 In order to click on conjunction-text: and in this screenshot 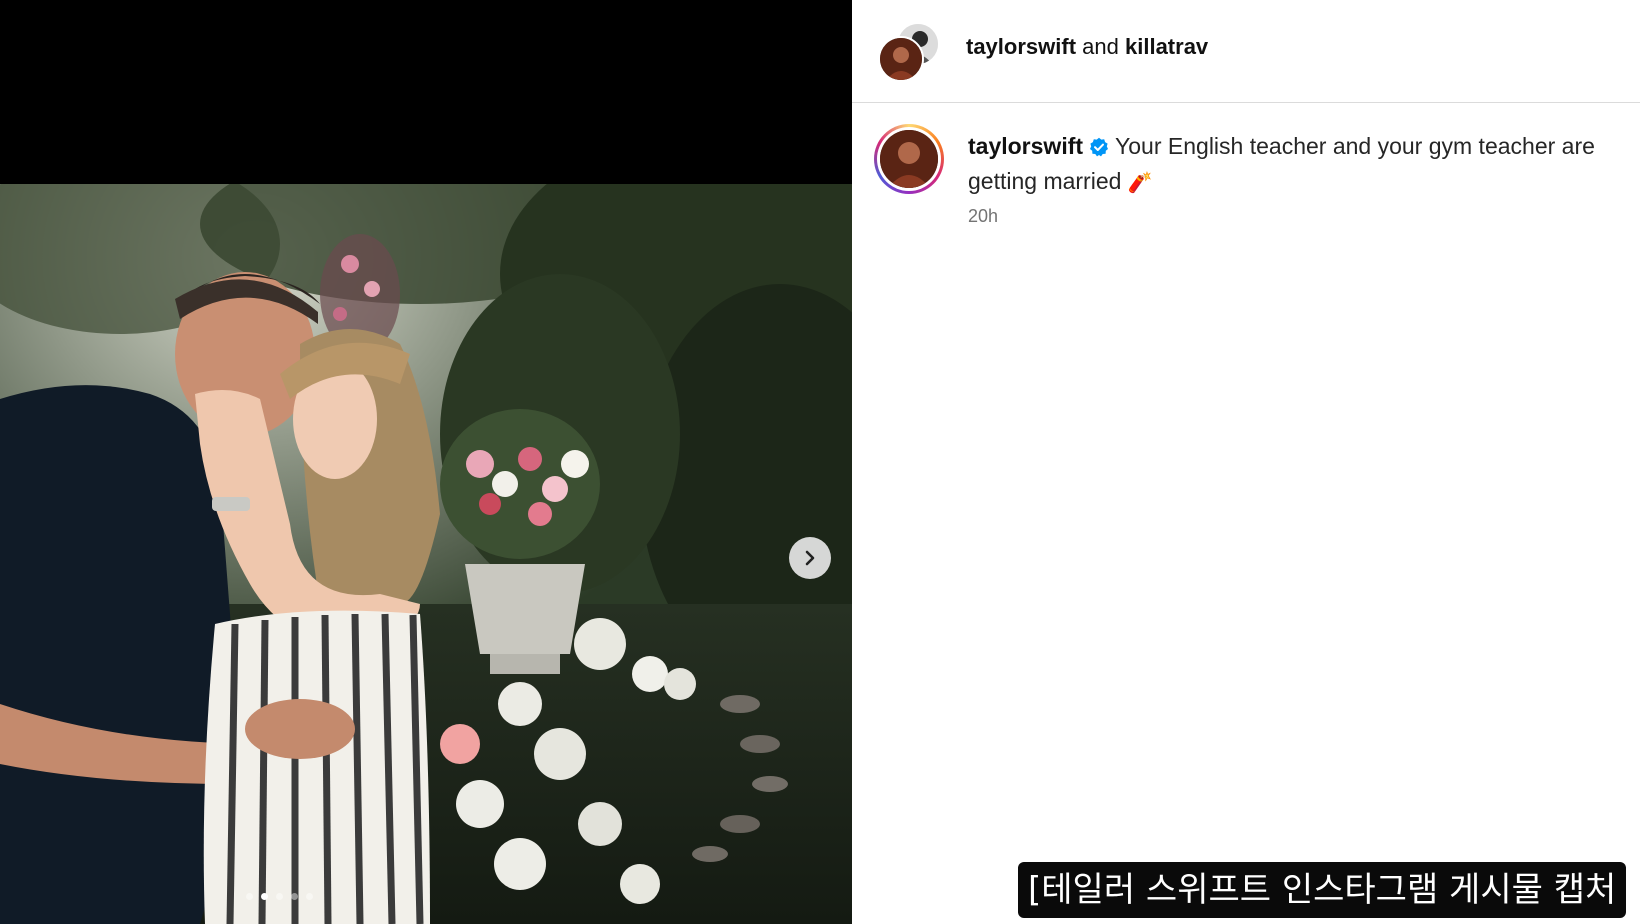, I will do `click(1100, 46)`.